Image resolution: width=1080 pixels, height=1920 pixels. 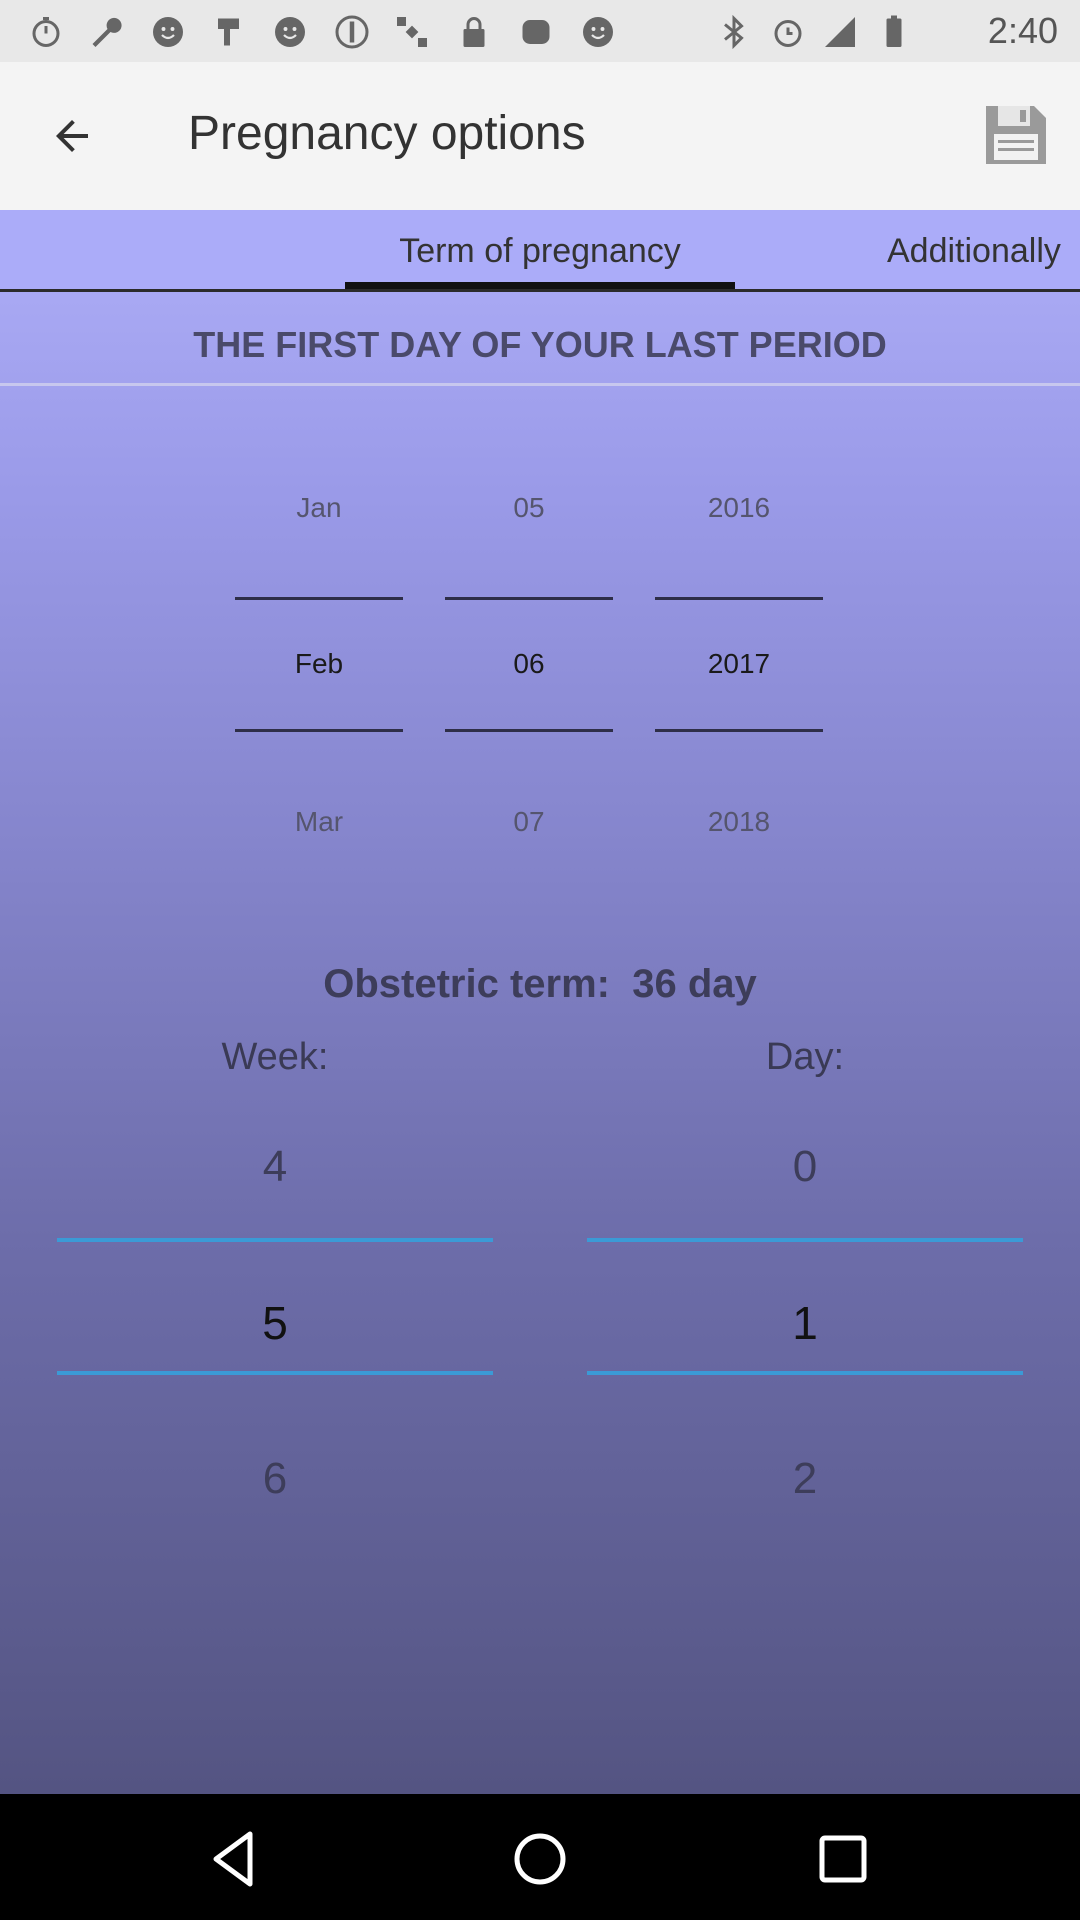 I want to click on week-prev-value: 4, so click(x=275, y=1167).